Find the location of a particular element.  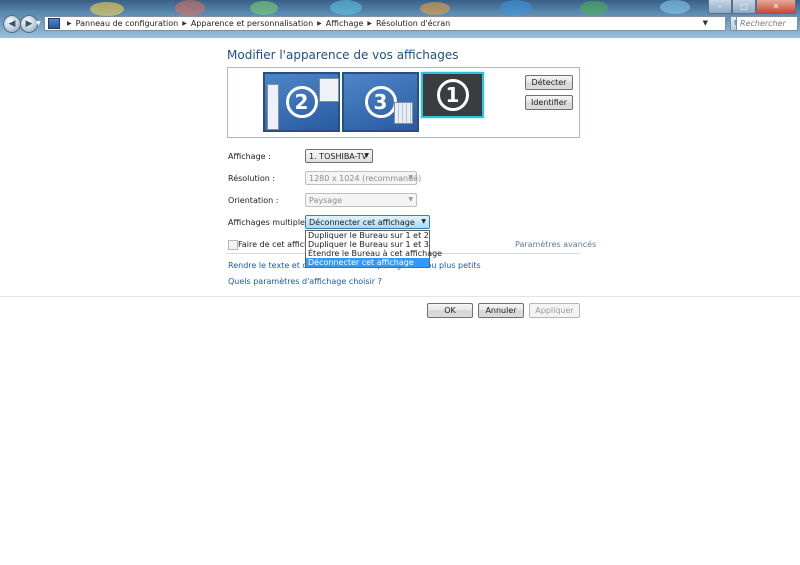

multiple-displays-label: Affichages multiples : is located at coordinates (271, 222).